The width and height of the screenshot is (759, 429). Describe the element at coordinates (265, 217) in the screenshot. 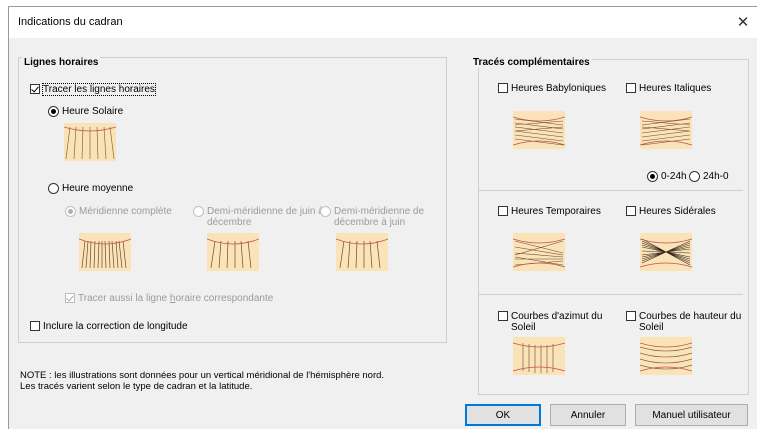

I see `demi-juin-dec-label: Demi-méridienne de juin à décembre` at that location.